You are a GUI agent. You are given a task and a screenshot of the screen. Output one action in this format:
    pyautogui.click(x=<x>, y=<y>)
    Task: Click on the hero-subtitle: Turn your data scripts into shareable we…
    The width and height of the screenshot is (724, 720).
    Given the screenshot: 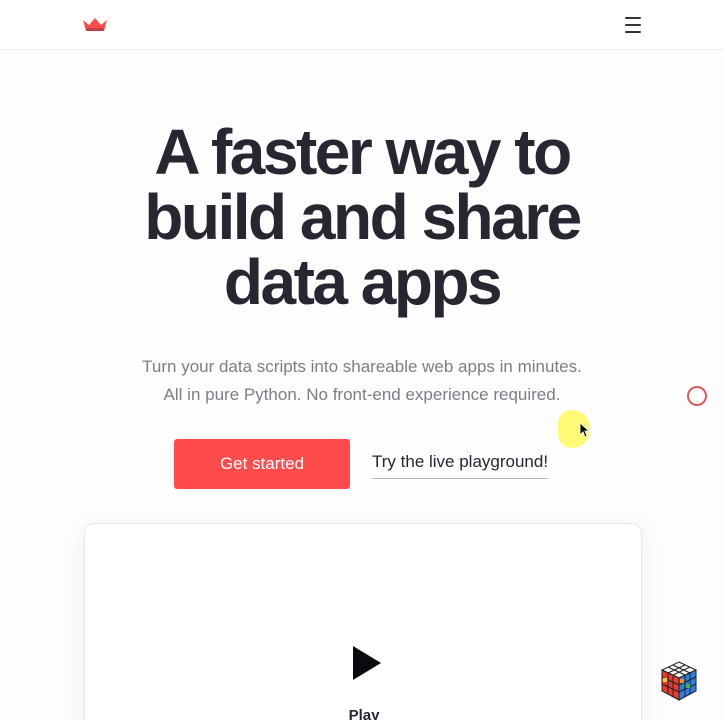 What is the action you would take?
    pyautogui.click(x=362, y=381)
    